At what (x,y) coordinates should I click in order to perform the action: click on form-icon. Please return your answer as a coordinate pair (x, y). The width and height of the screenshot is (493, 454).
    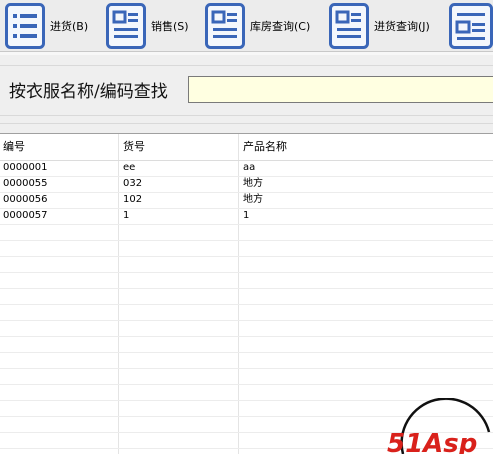
    Looking at the image, I should click on (471, 25).